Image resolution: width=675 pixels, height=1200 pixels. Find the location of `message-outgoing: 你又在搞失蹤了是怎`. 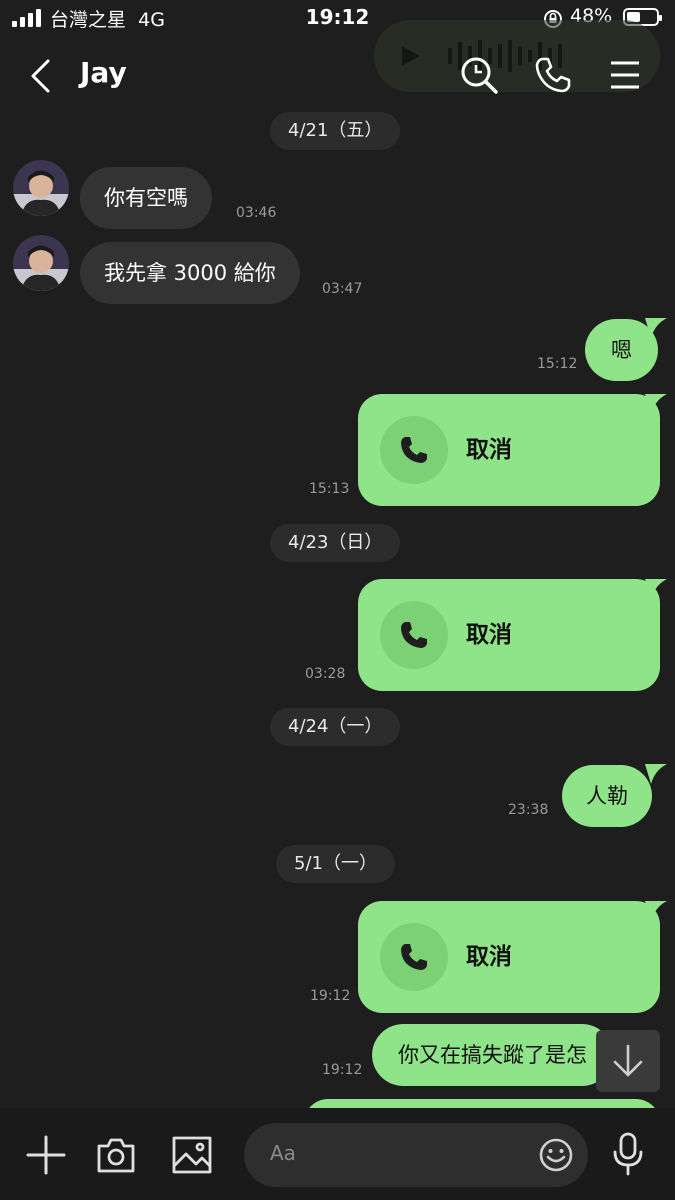

message-outgoing: 你又在搞失蹤了是怎 is located at coordinates (492, 1055).